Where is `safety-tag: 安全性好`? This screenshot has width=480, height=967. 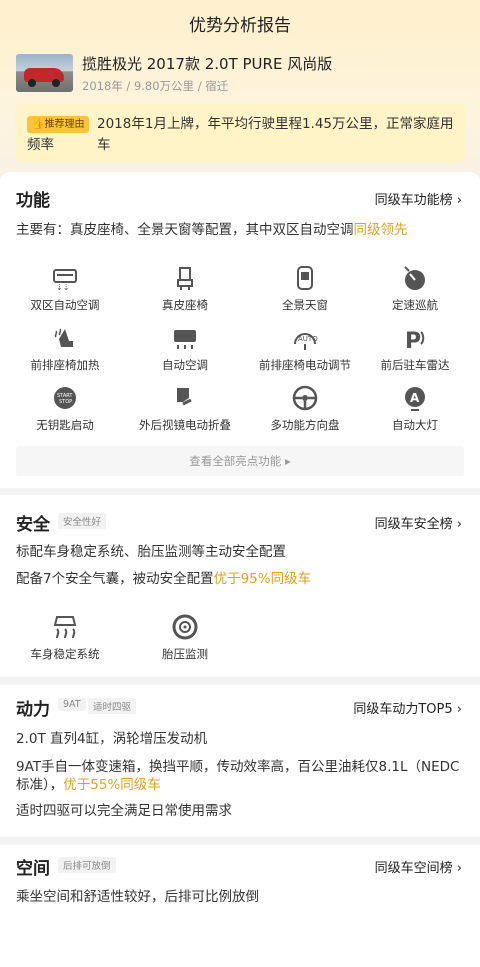
safety-tag: 安全性好 is located at coordinates (82, 521).